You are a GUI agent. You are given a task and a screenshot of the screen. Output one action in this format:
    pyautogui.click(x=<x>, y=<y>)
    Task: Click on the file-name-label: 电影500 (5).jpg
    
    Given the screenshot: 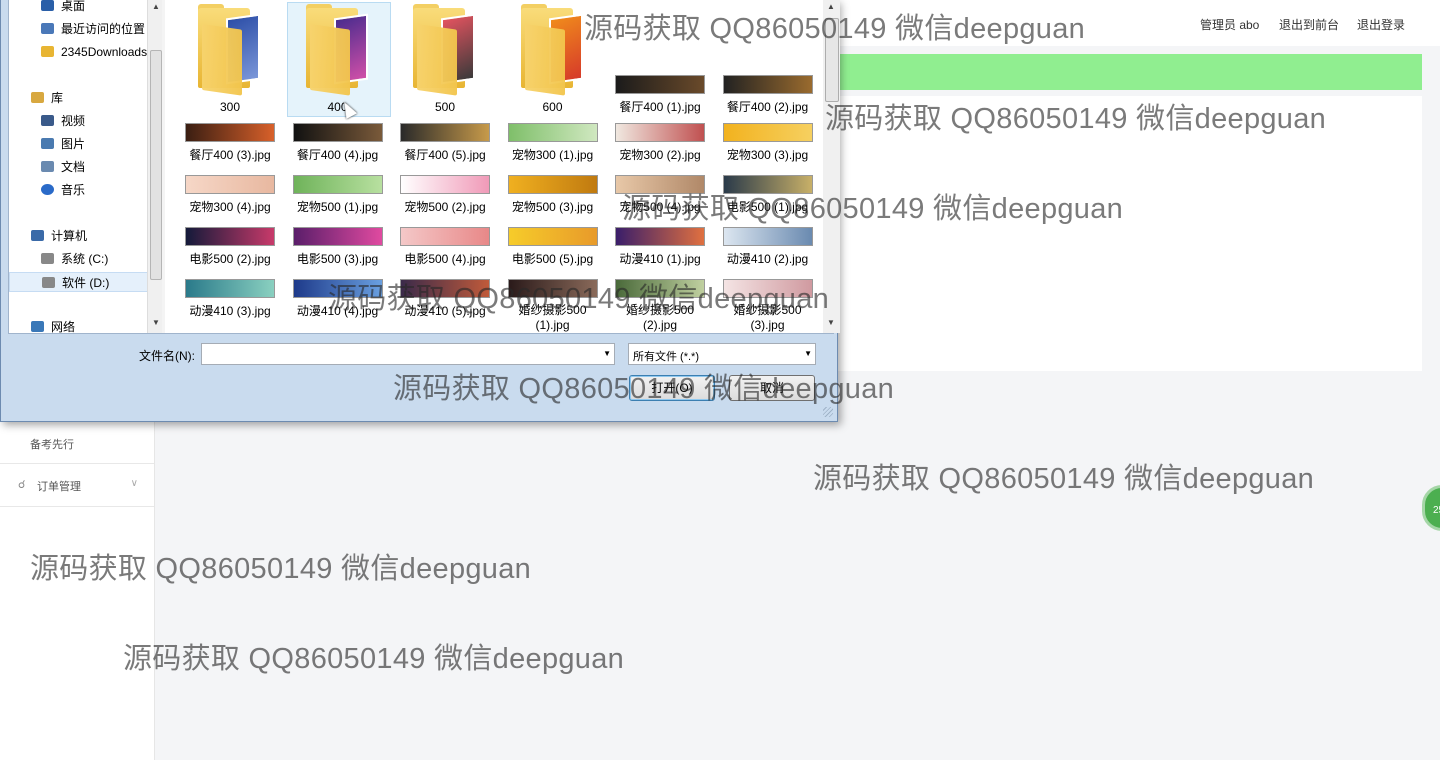 What is the action you would take?
    pyautogui.click(x=552, y=259)
    